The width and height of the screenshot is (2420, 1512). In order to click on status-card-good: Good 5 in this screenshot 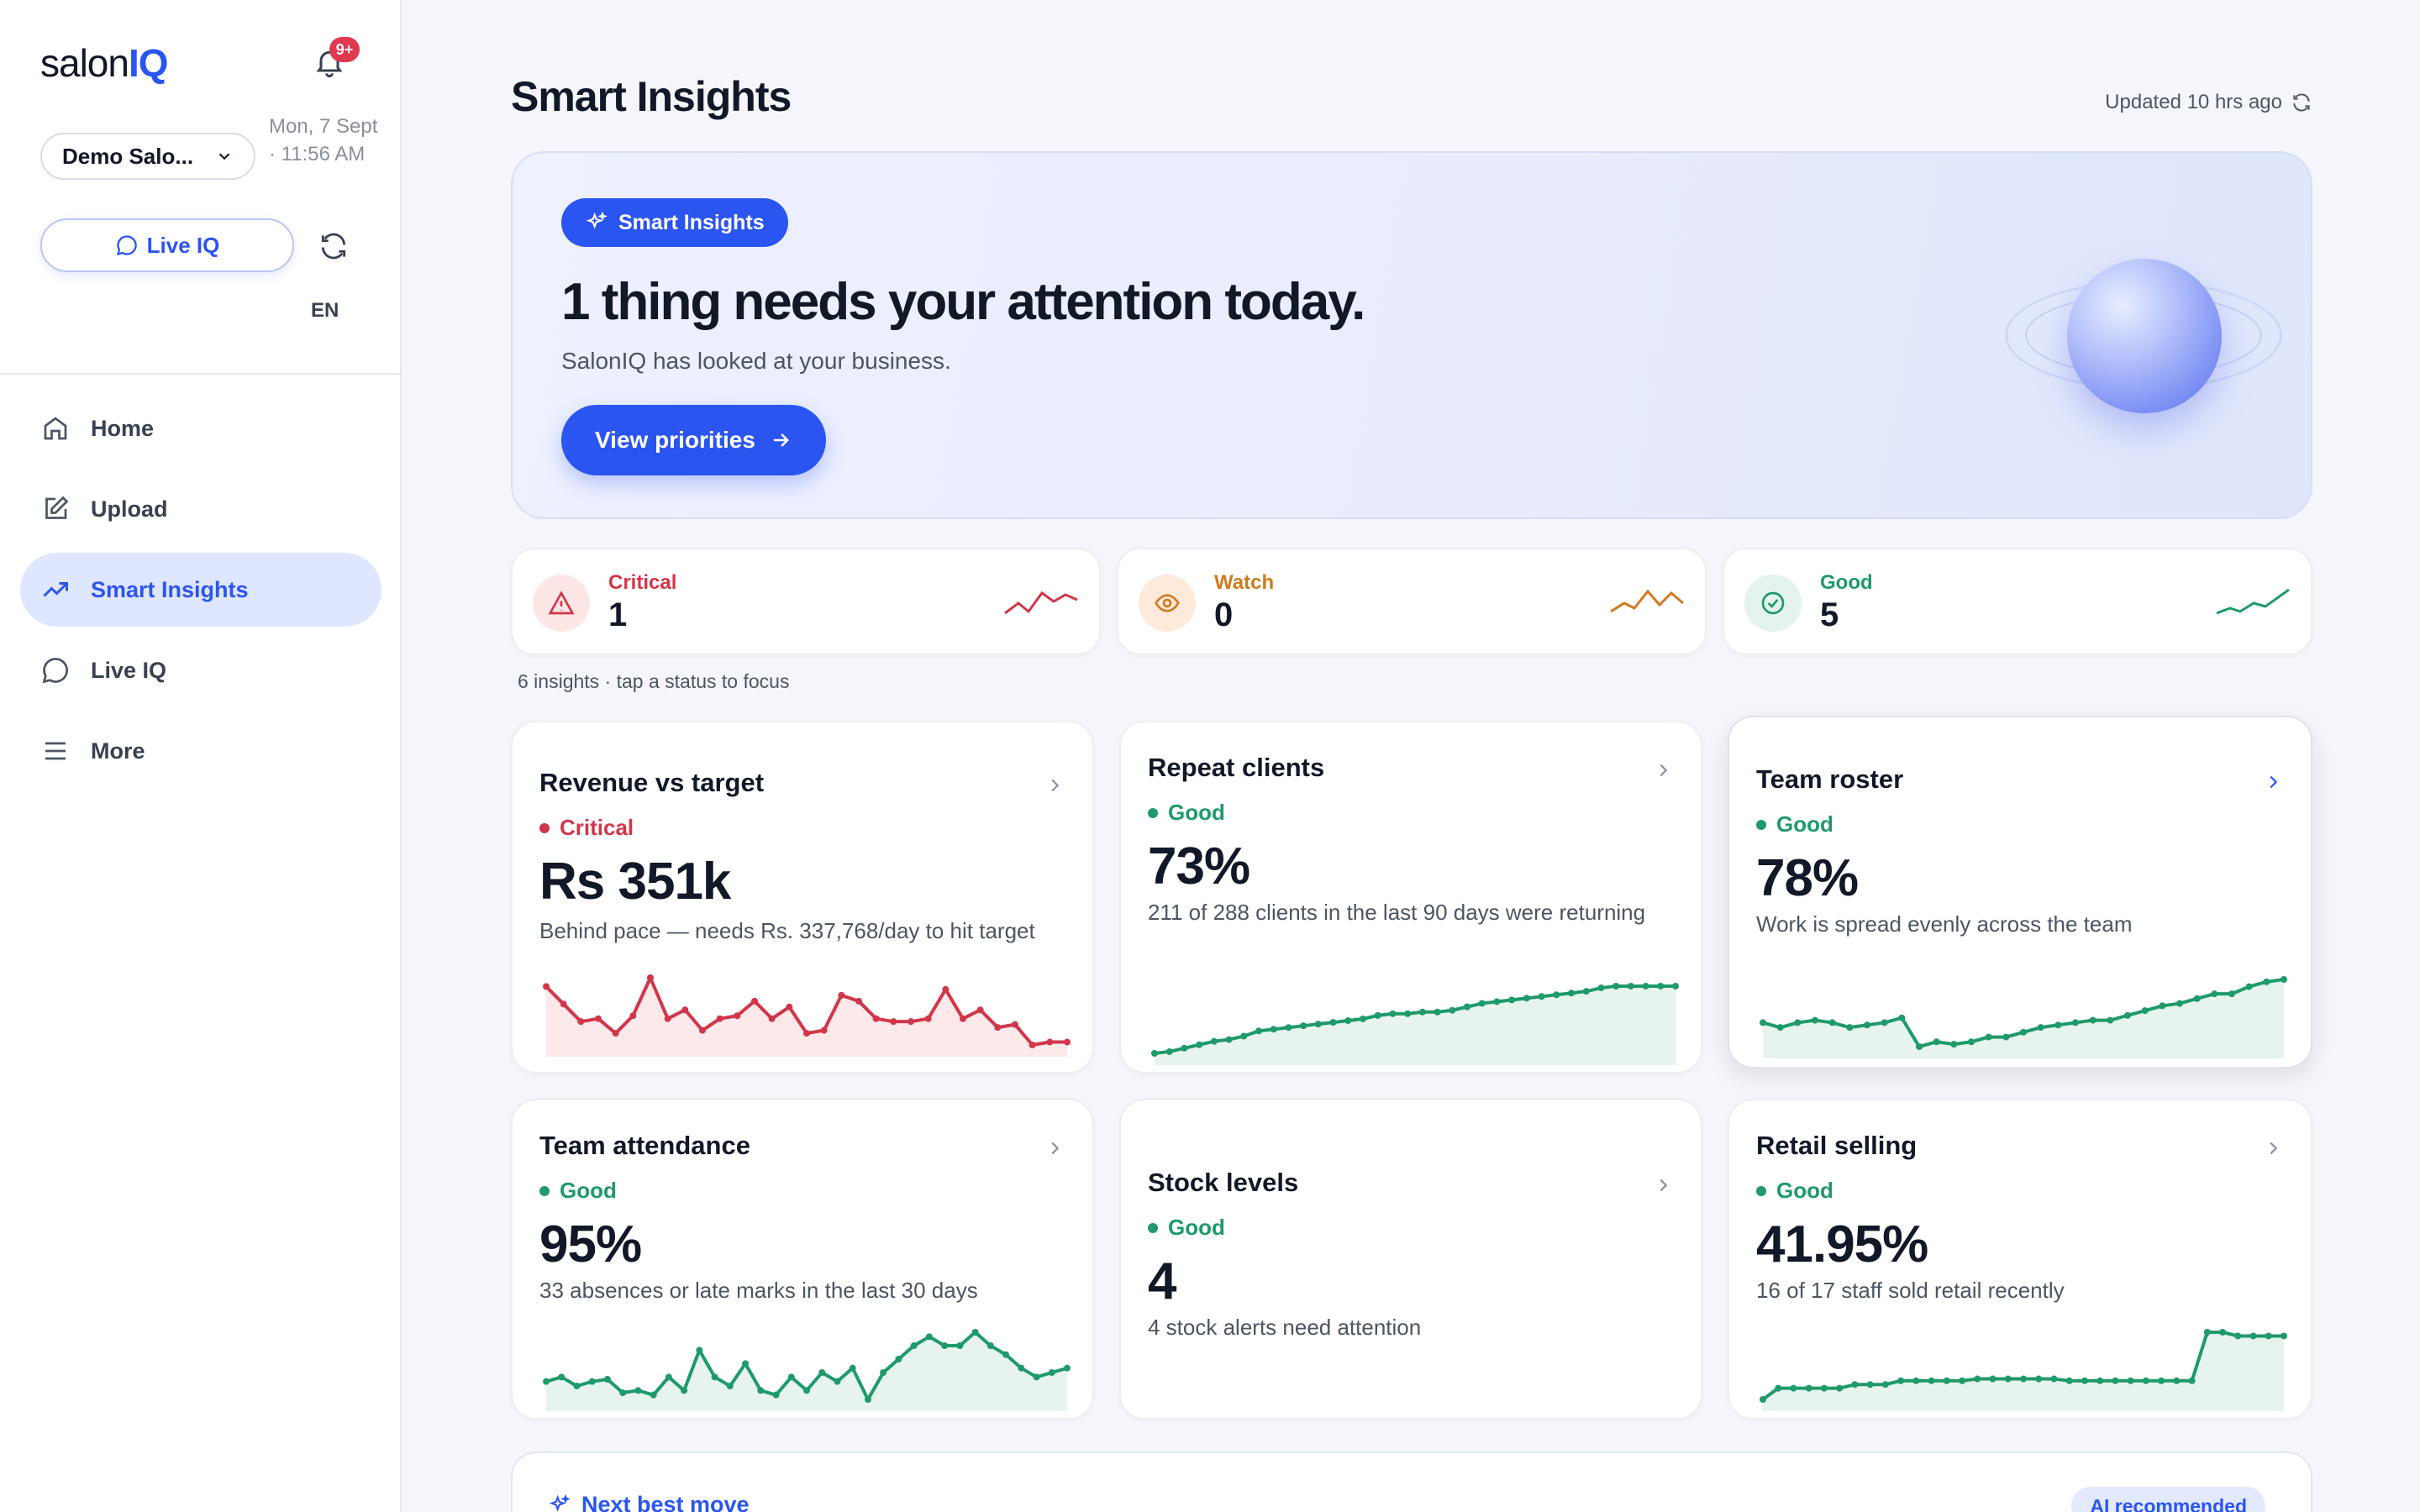, I will do `click(2017, 601)`.